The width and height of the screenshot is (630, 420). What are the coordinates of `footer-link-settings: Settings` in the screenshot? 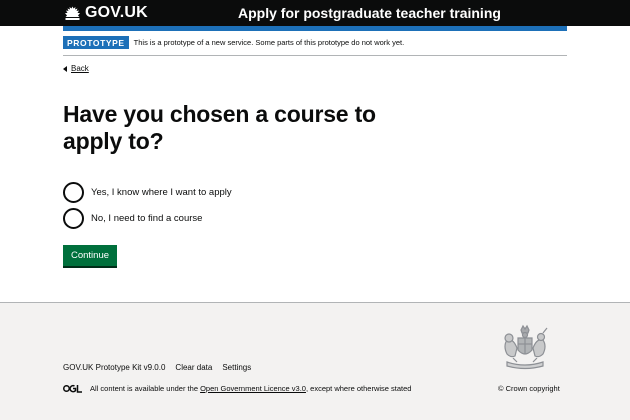 It's located at (236, 367).